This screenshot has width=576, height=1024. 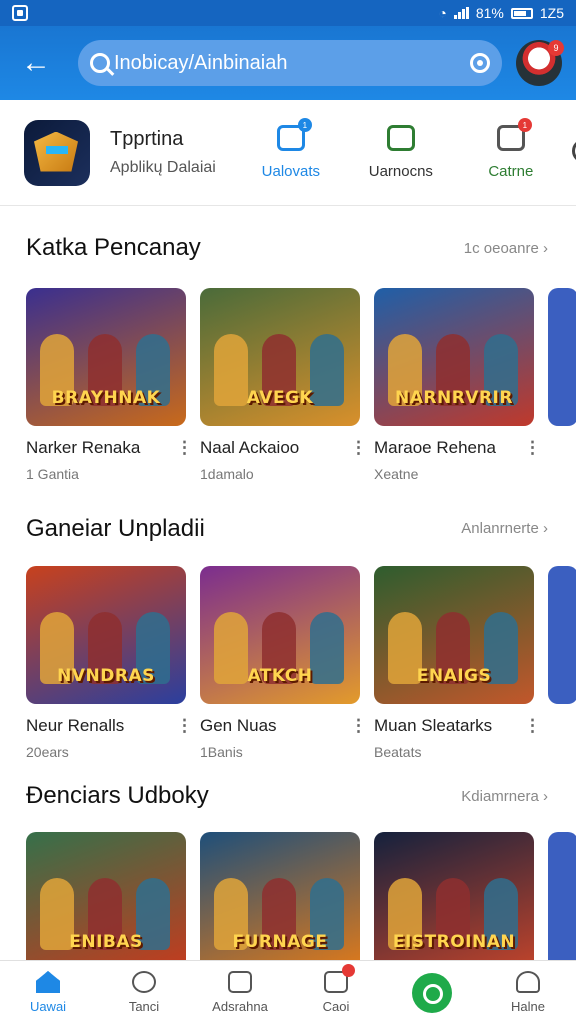 What do you see at coordinates (401, 152) in the screenshot?
I see `tab-news: Uarnocns` at bounding box center [401, 152].